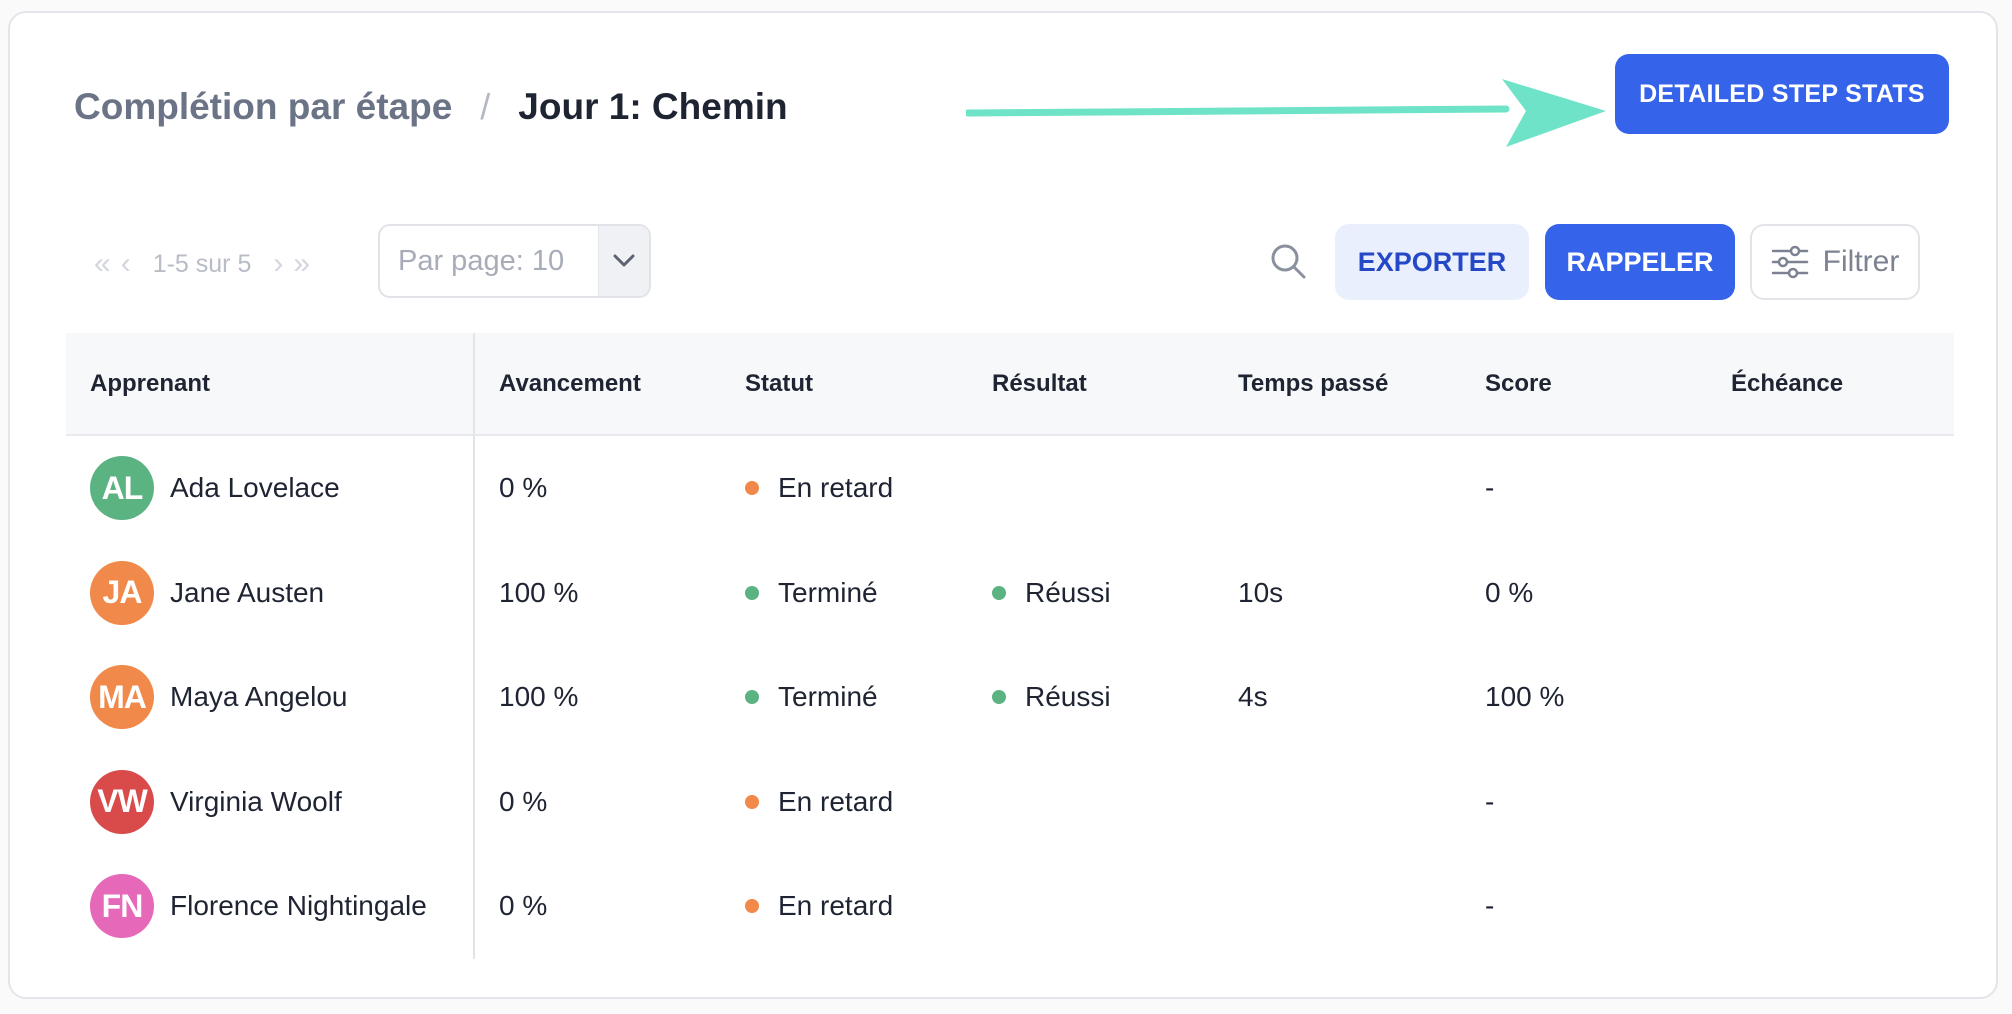 The image size is (2012, 1014). What do you see at coordinates (247, 593) in the screenshot?
I see `learner-name: Jane Austen` at bounding box center [247, 593].